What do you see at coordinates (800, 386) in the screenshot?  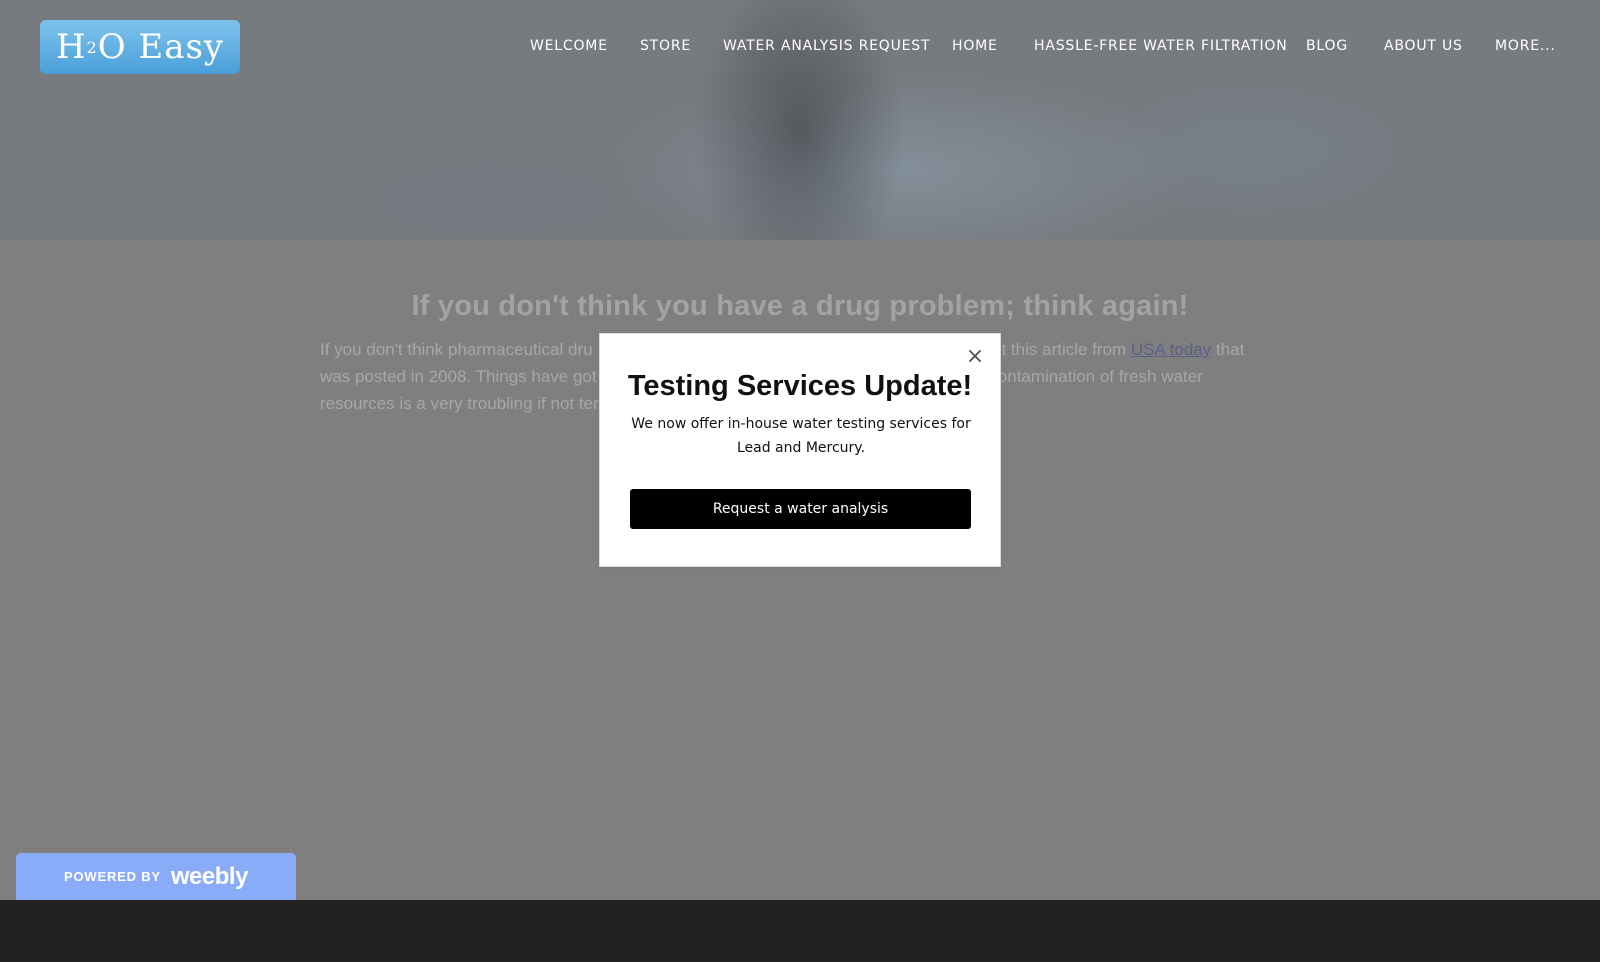 I see `popup-title: Testing Services Update!` at bounding box center [800, 386].